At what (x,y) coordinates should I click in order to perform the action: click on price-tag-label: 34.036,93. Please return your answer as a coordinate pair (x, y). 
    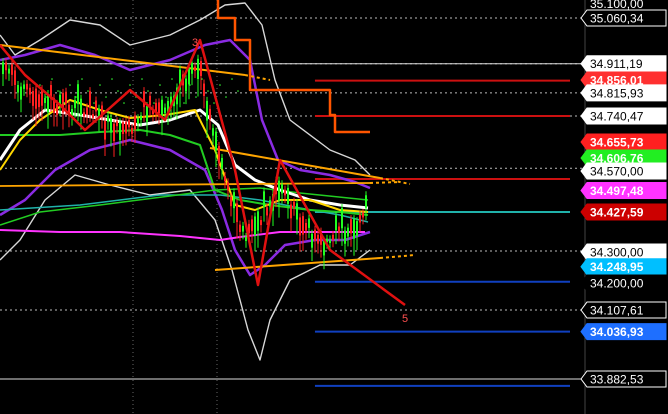
    Looking at the image, I should click on (617, 332).